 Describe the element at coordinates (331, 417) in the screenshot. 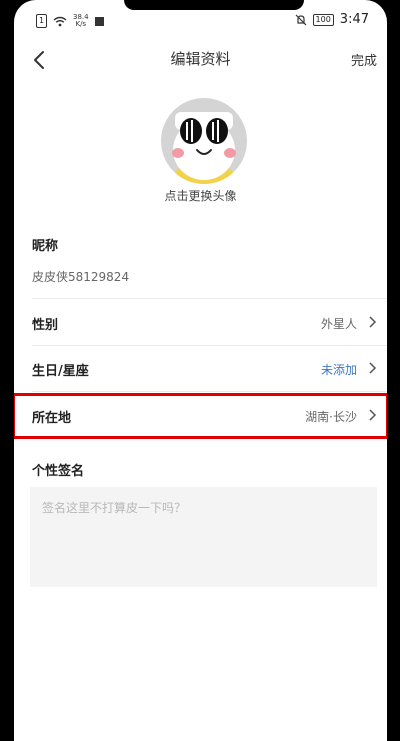

I see `location-value: 湖南·长沙` at that location.